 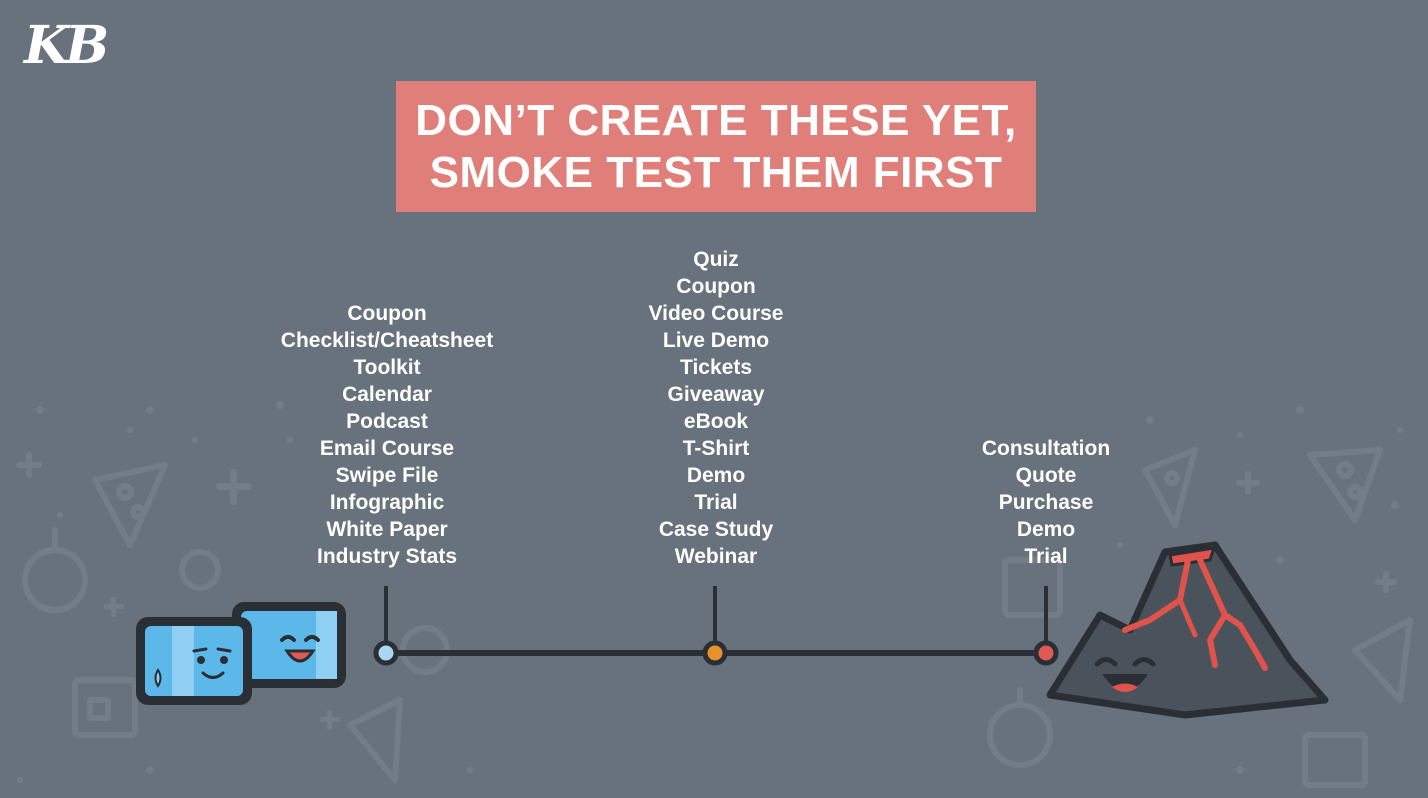 I want to click on middle-marker, so click(x=715, y=653).